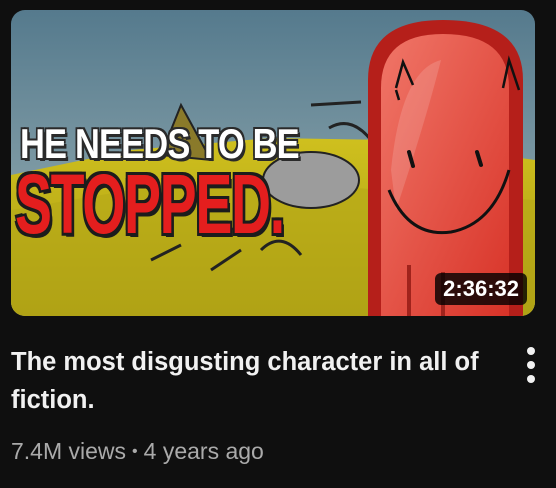 The image size is (556, 488). I want to click on menu-dot-middle, so click(531, 365).